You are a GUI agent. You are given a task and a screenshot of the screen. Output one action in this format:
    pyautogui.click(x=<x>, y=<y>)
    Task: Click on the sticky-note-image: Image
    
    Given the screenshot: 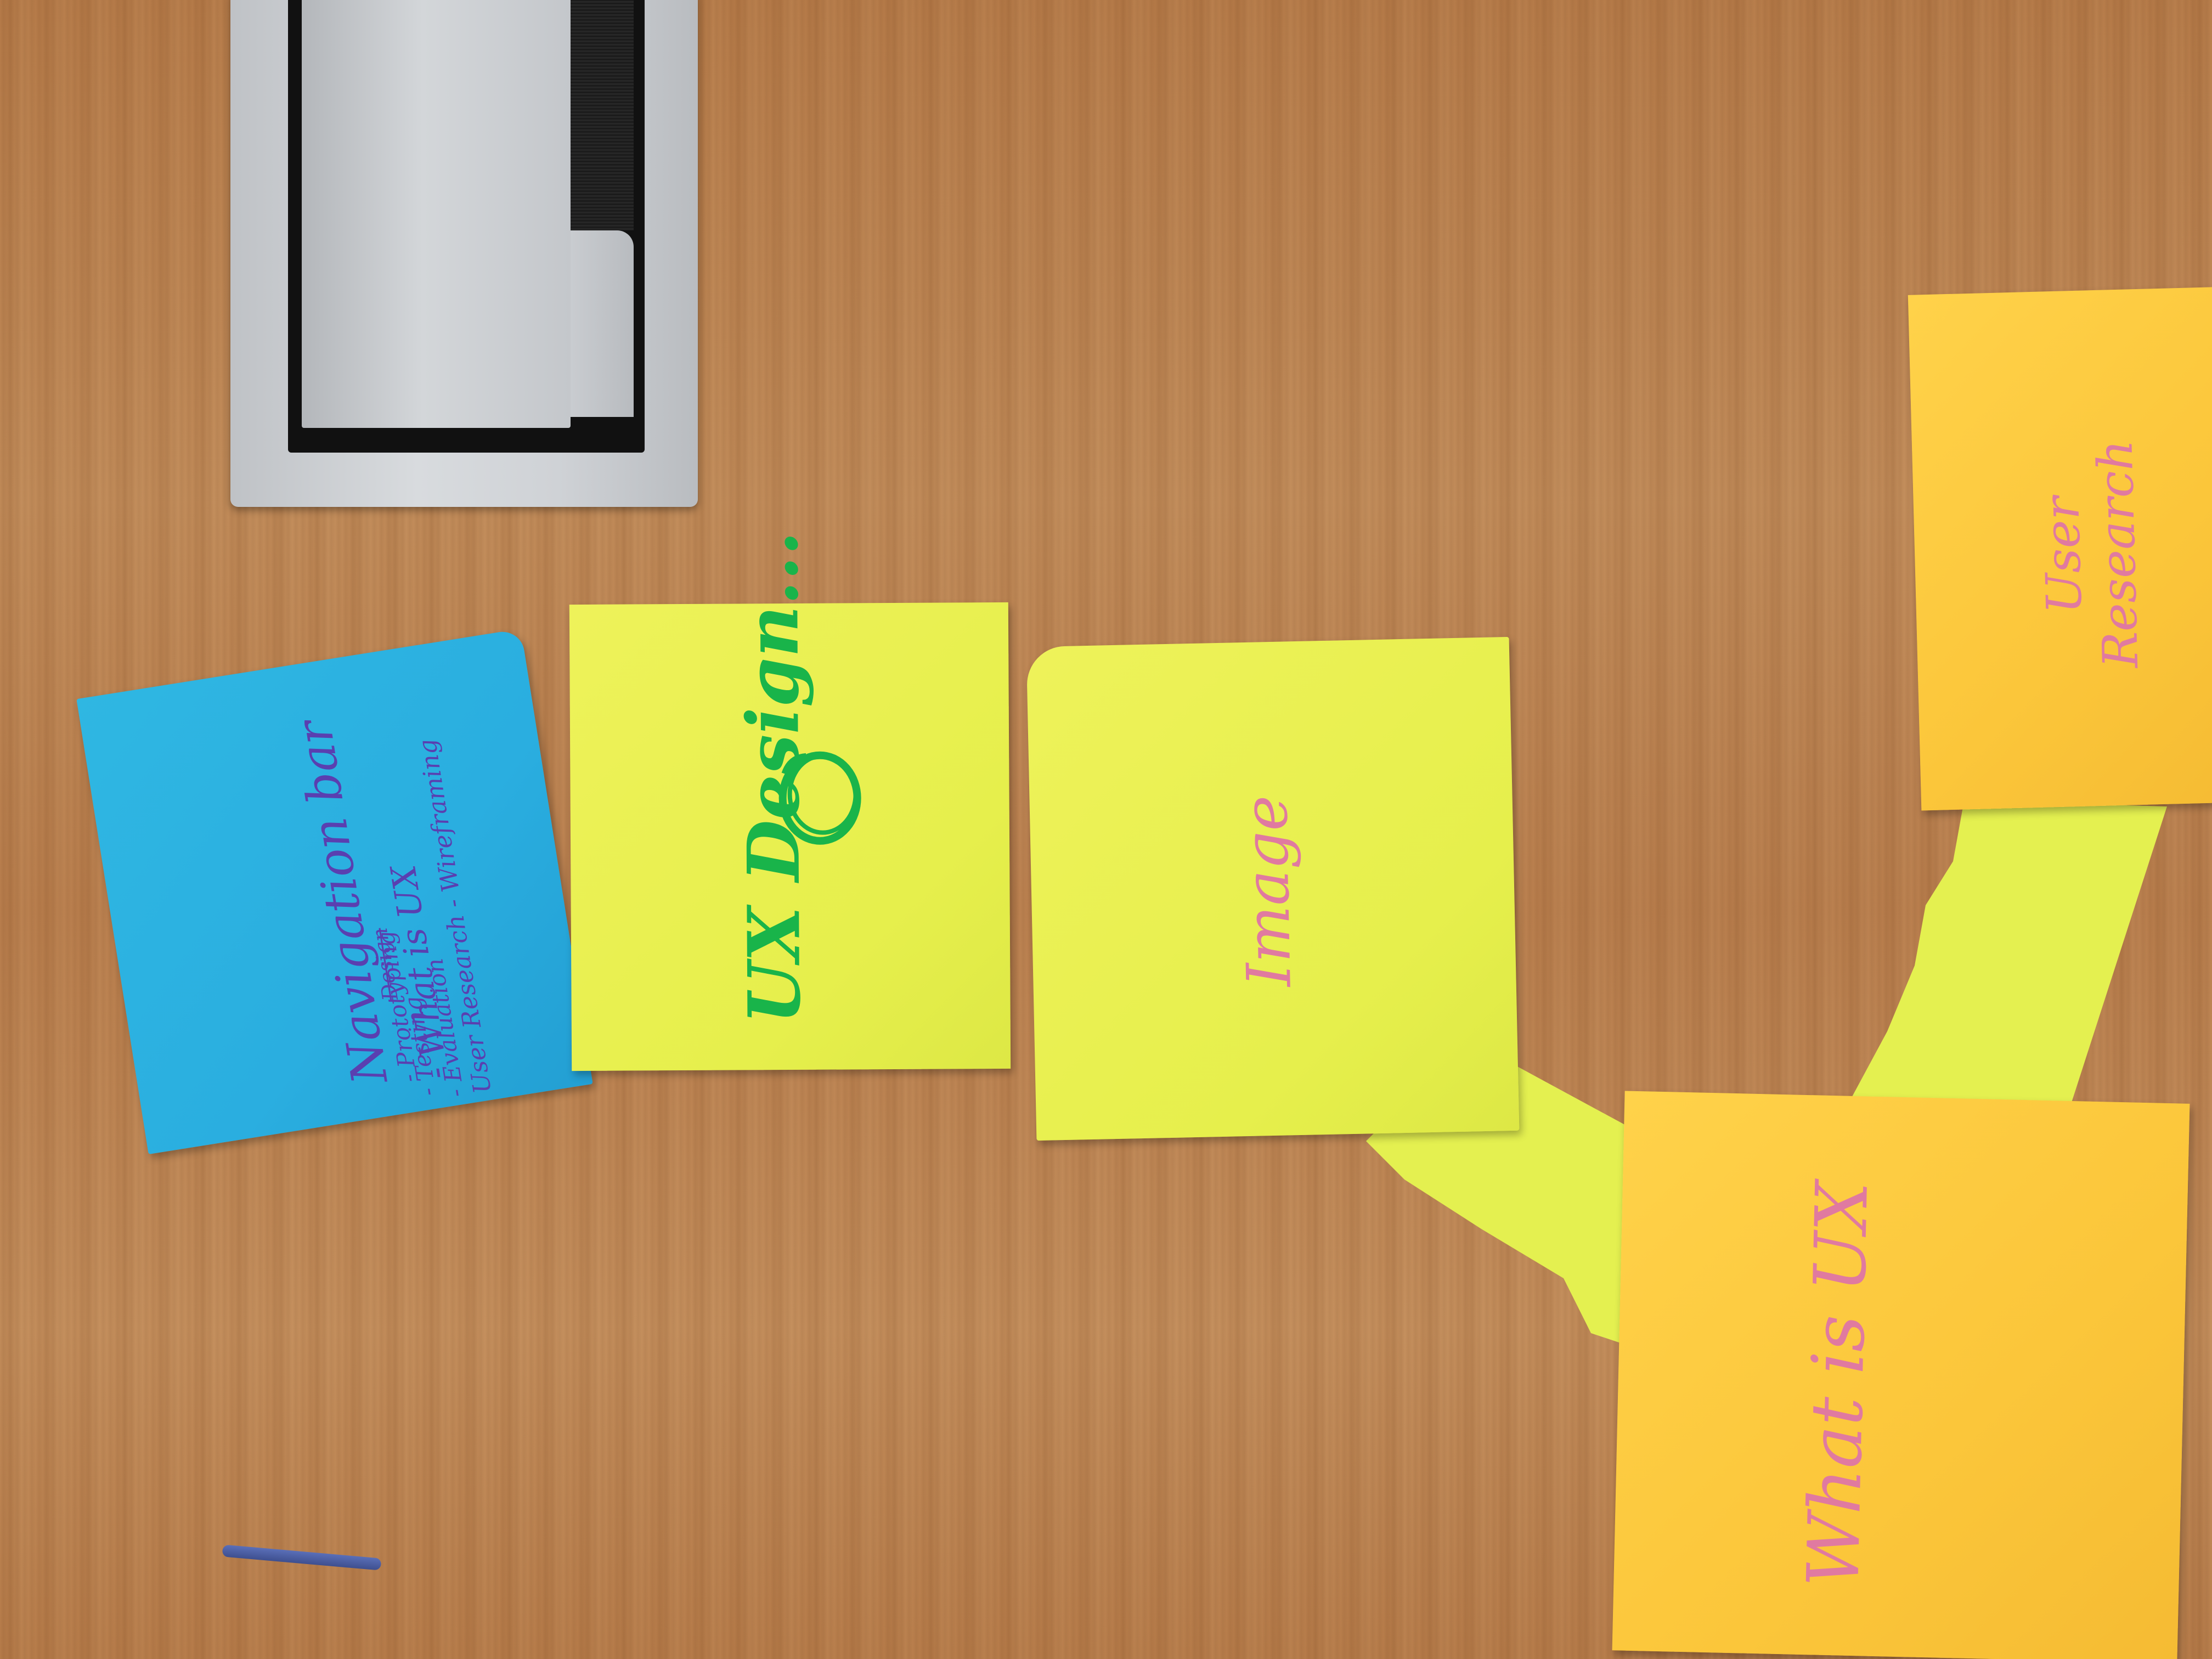 What is the action you would take?
    pyautogui.click(x=1273, y=888)
    